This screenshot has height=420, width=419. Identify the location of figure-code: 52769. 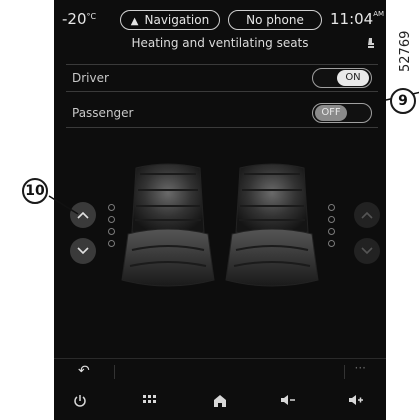
(405, 51).